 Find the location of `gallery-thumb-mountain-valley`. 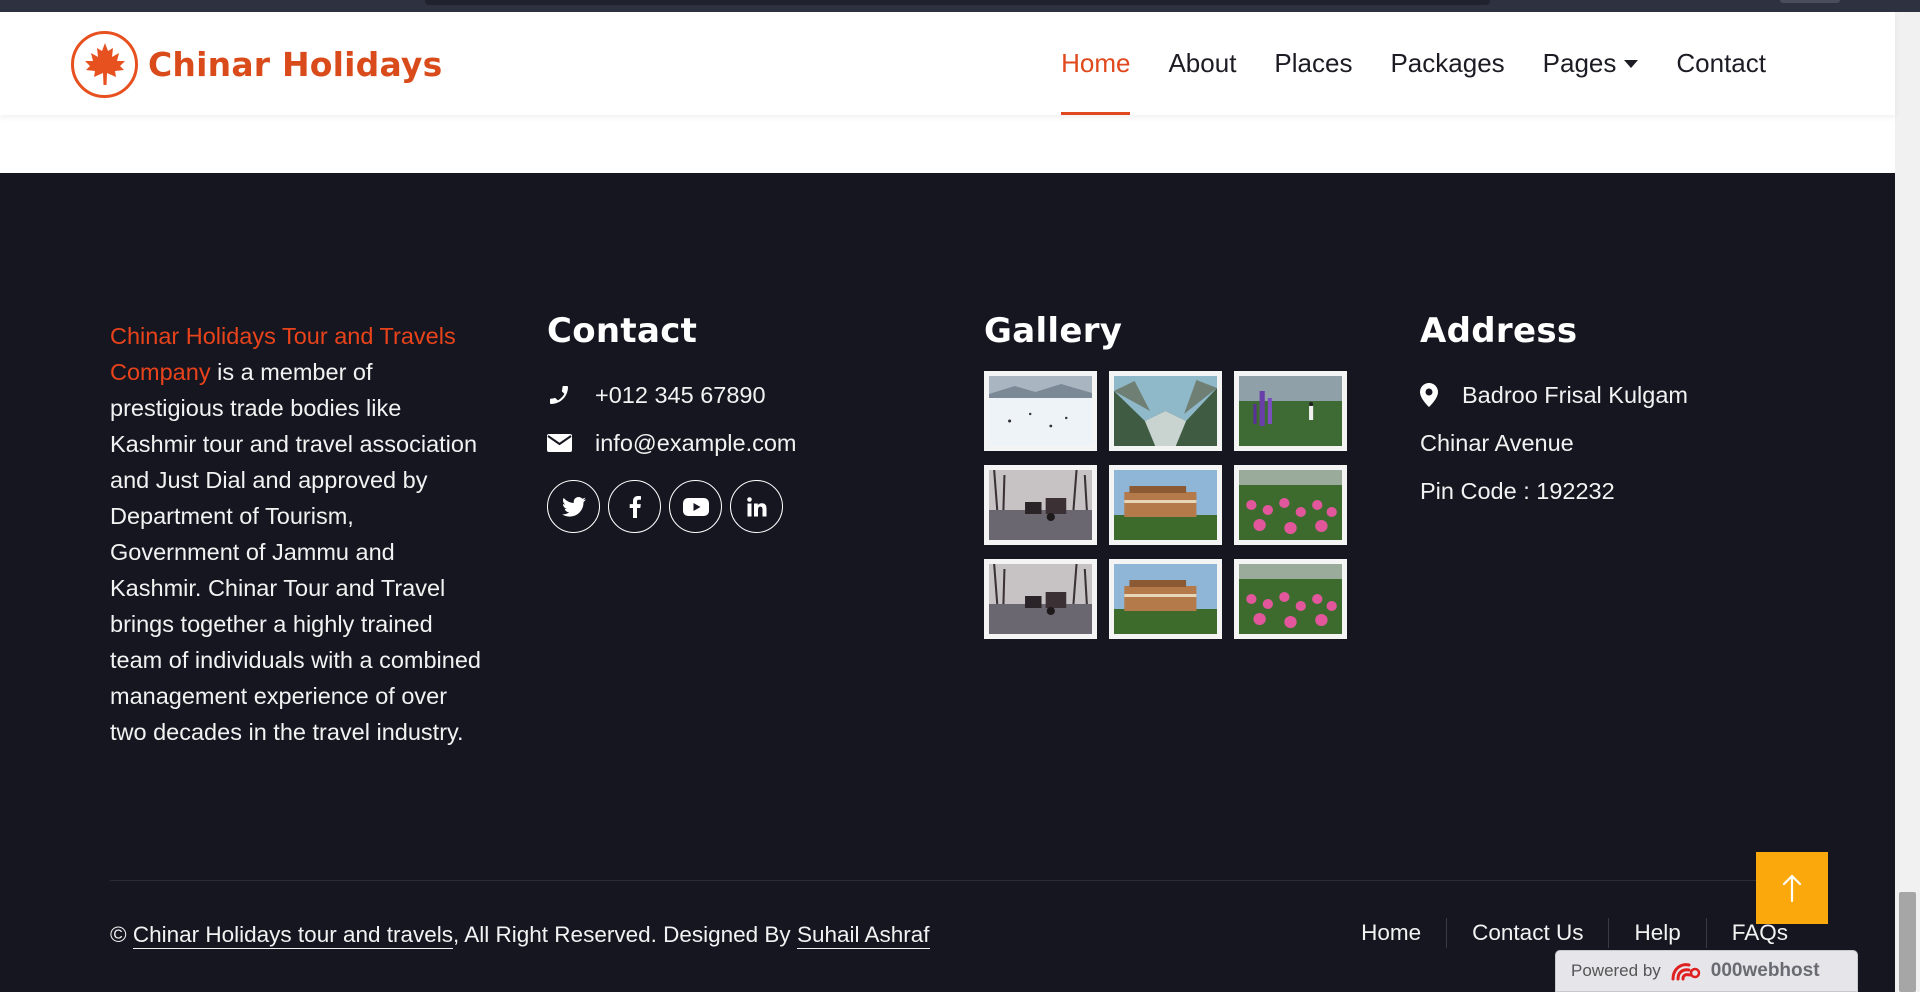

gallery-thumb-mountain-valley is located at coordinates (1165, 411).